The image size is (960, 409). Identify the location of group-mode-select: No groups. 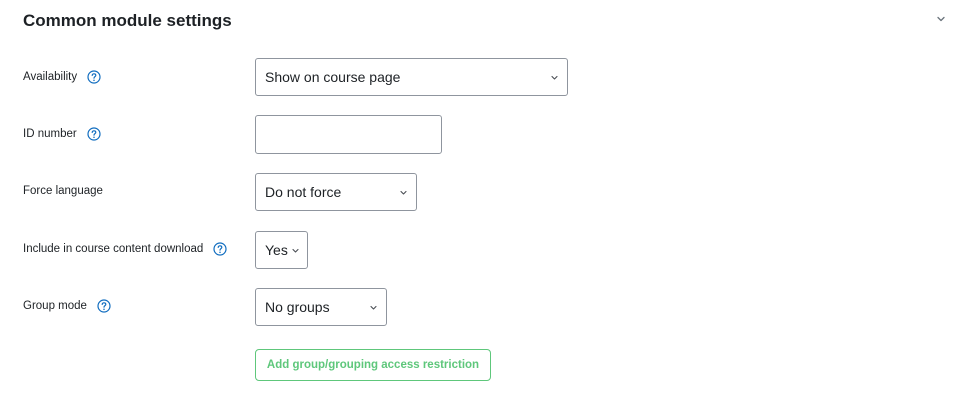
(321, 307).